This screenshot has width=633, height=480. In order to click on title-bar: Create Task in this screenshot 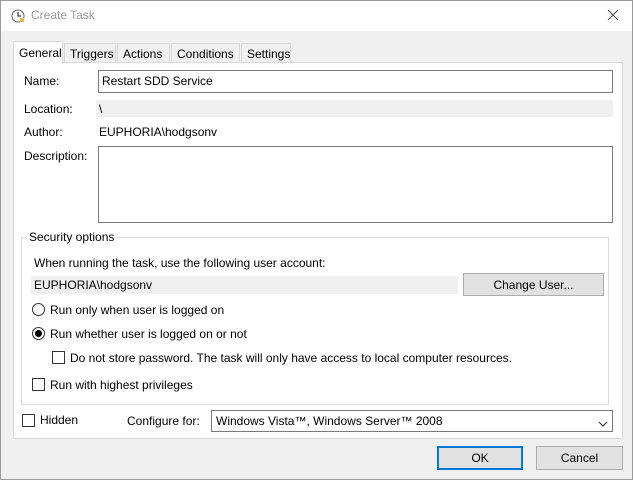, I will do `click(316, 16)`.